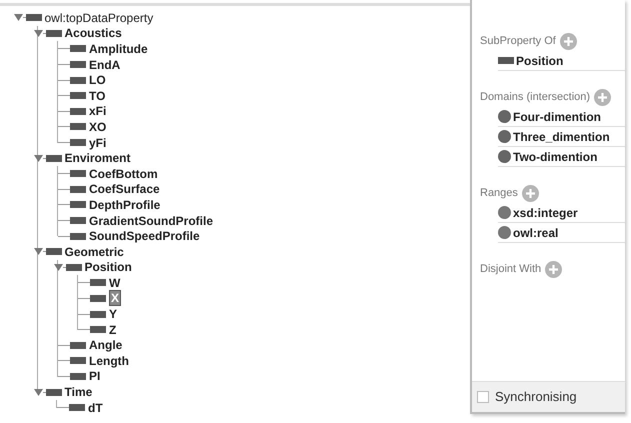 The height and width of the screenshot is (423, 631). I want to click on tree-item: GradientSoundProfile, so click(151, 221).